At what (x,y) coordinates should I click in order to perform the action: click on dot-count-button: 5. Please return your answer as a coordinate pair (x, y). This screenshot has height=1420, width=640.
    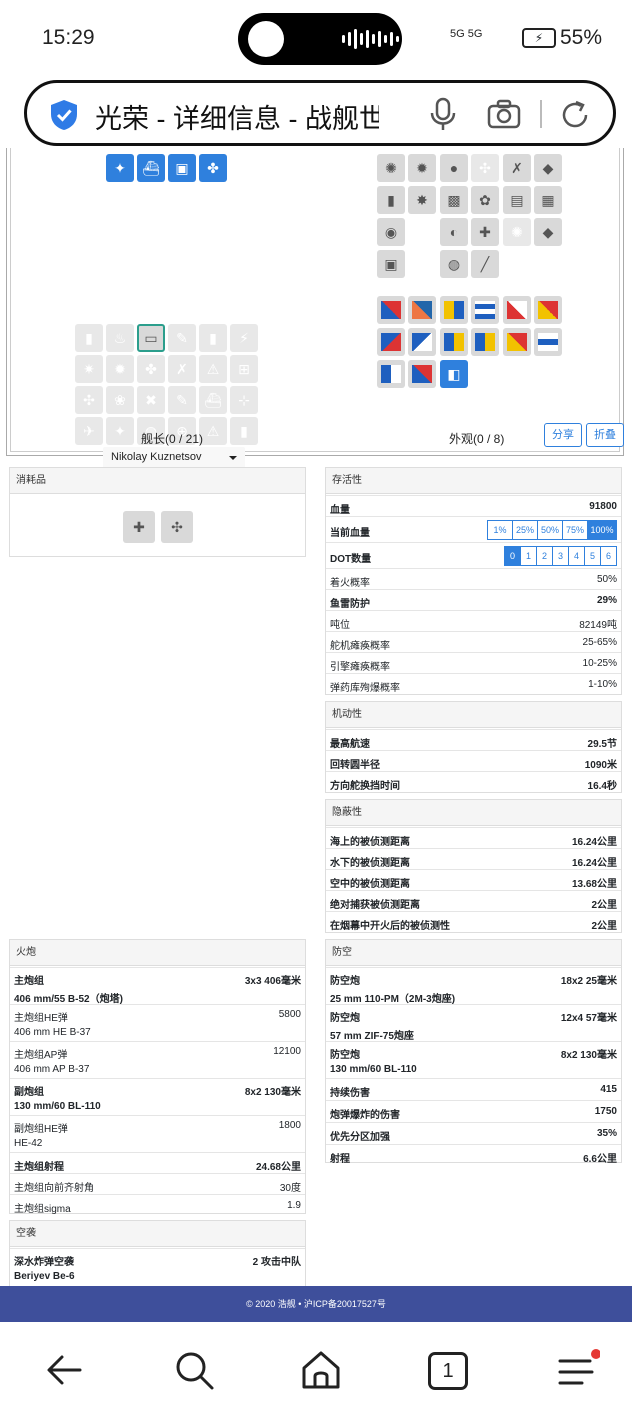
    Looking at the image, I should click on (592, 556).